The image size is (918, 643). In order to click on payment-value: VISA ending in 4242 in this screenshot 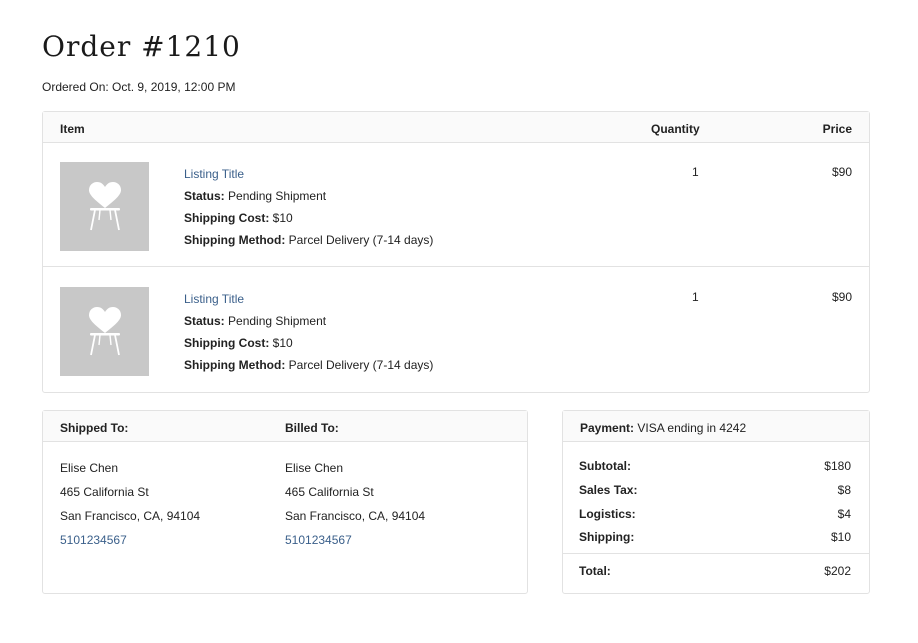, I will do `click(692, 428)`.